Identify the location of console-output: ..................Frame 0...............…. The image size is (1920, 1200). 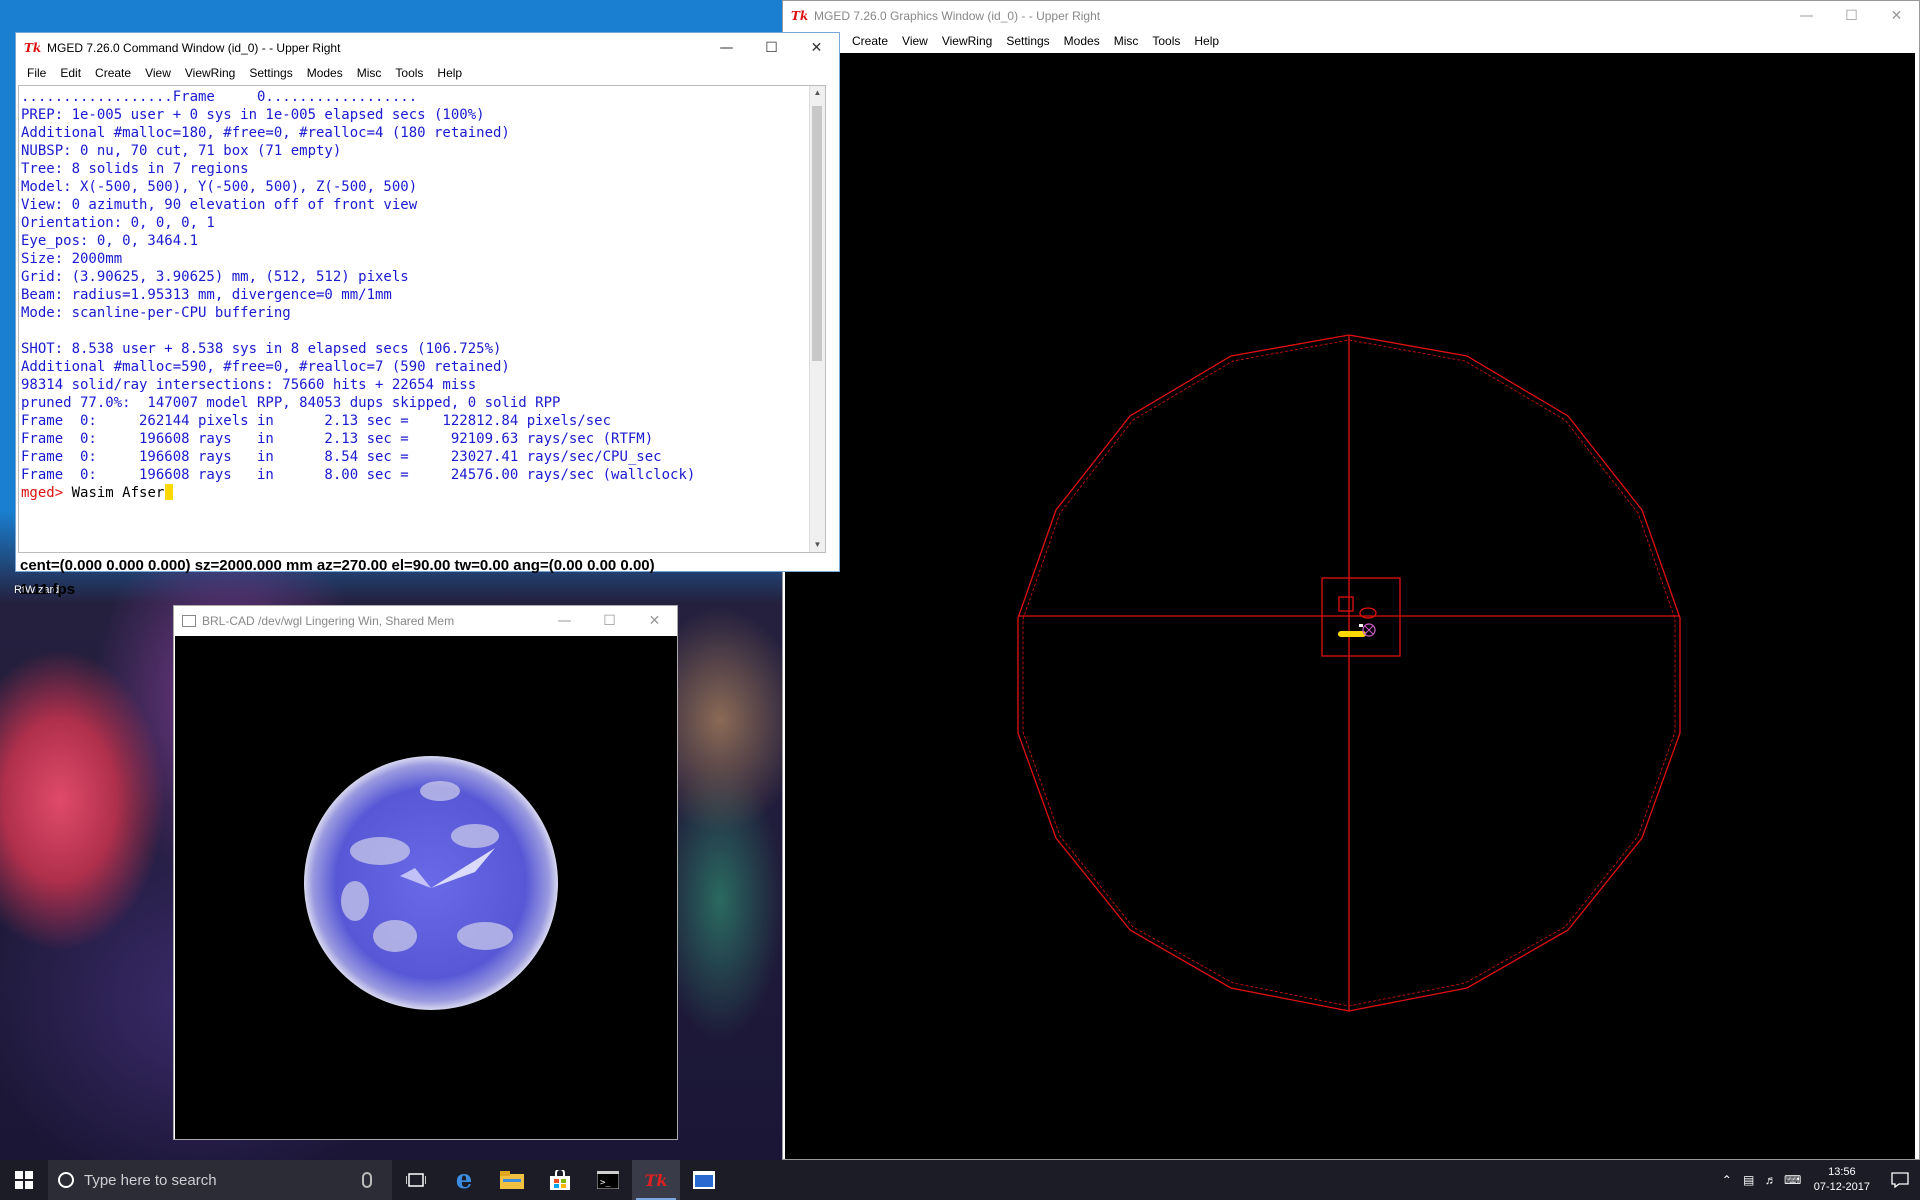
(358, 286).